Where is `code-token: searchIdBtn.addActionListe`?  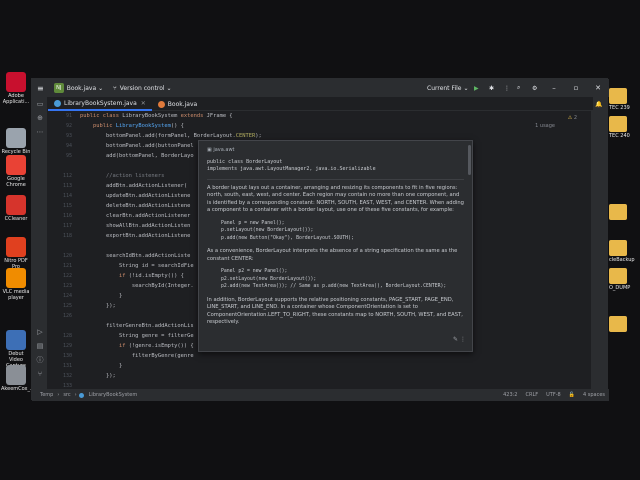
code-token: searchIdBtn.addActionListe is located at coordinates (135, 256).